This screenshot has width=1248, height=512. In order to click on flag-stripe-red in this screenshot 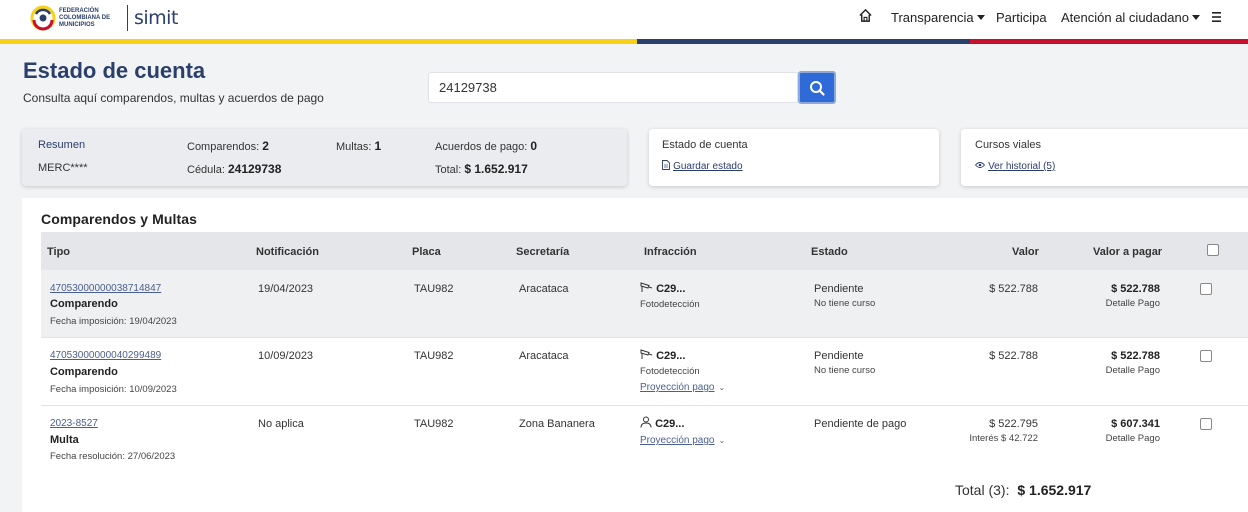, I will do `click(1109, 41)`.